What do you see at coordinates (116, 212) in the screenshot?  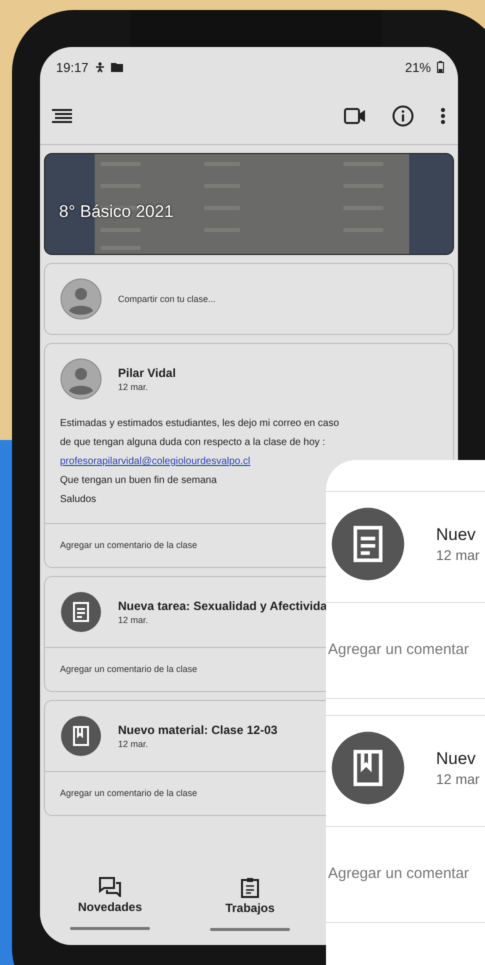 I see `class-title: 8° Básico 2021` at bounding box center [116, 212].